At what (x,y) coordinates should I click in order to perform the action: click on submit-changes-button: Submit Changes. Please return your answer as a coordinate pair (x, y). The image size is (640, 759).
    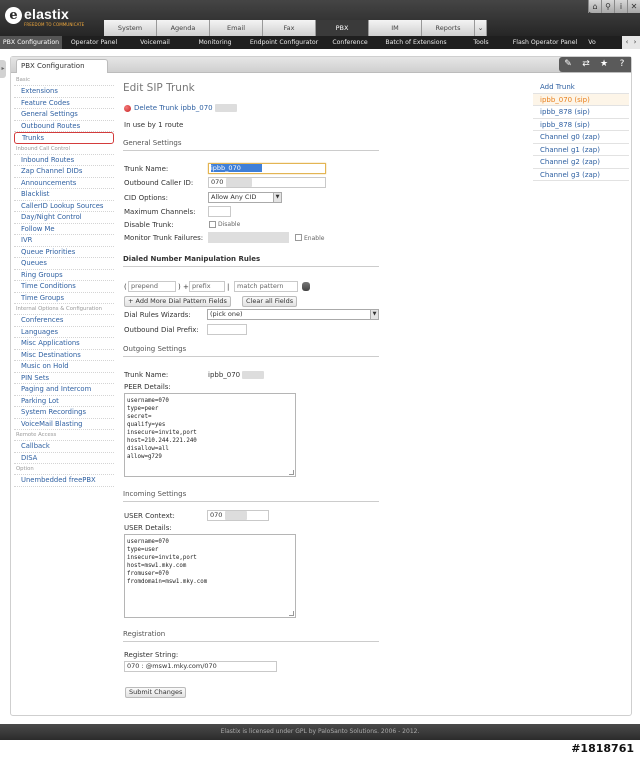
    Looking at the image, I should click on (156, 692).